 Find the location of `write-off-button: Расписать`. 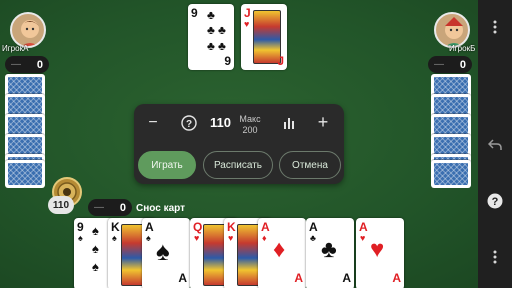

write-off-button: Расписать is located at coordinates (238, 165).